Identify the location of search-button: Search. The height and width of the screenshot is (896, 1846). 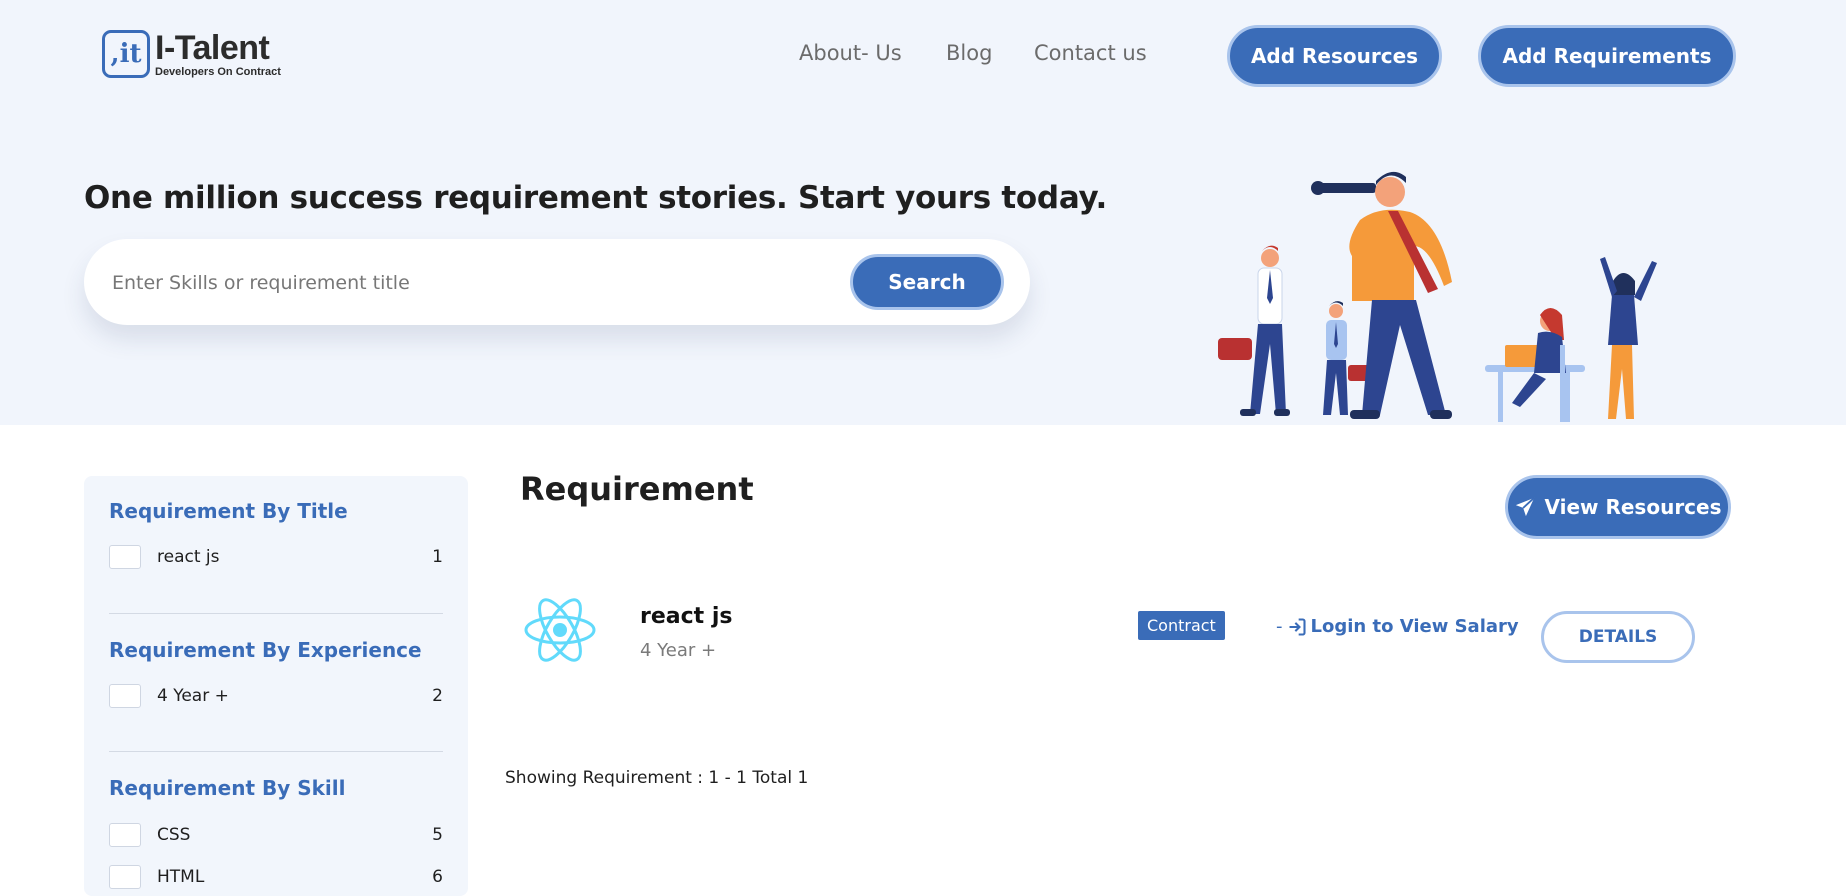
(927, 282).